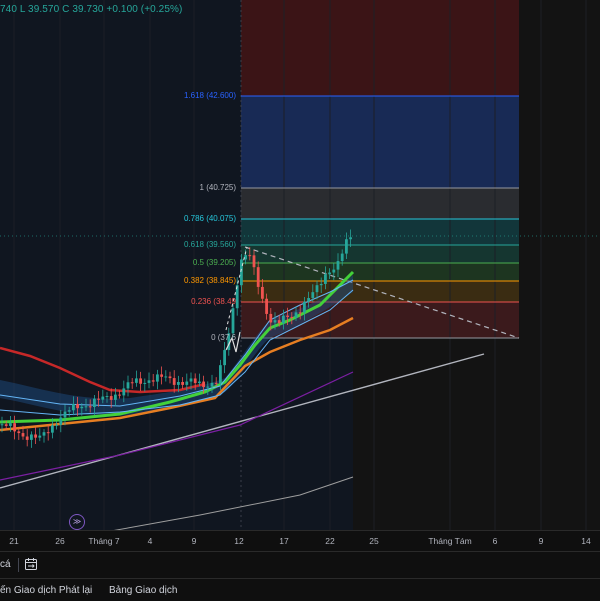  Describe the element at coordinates (143, 590) in the screenshot. I see `tab-trading-panel: Bảng Giao dịch` at that location.